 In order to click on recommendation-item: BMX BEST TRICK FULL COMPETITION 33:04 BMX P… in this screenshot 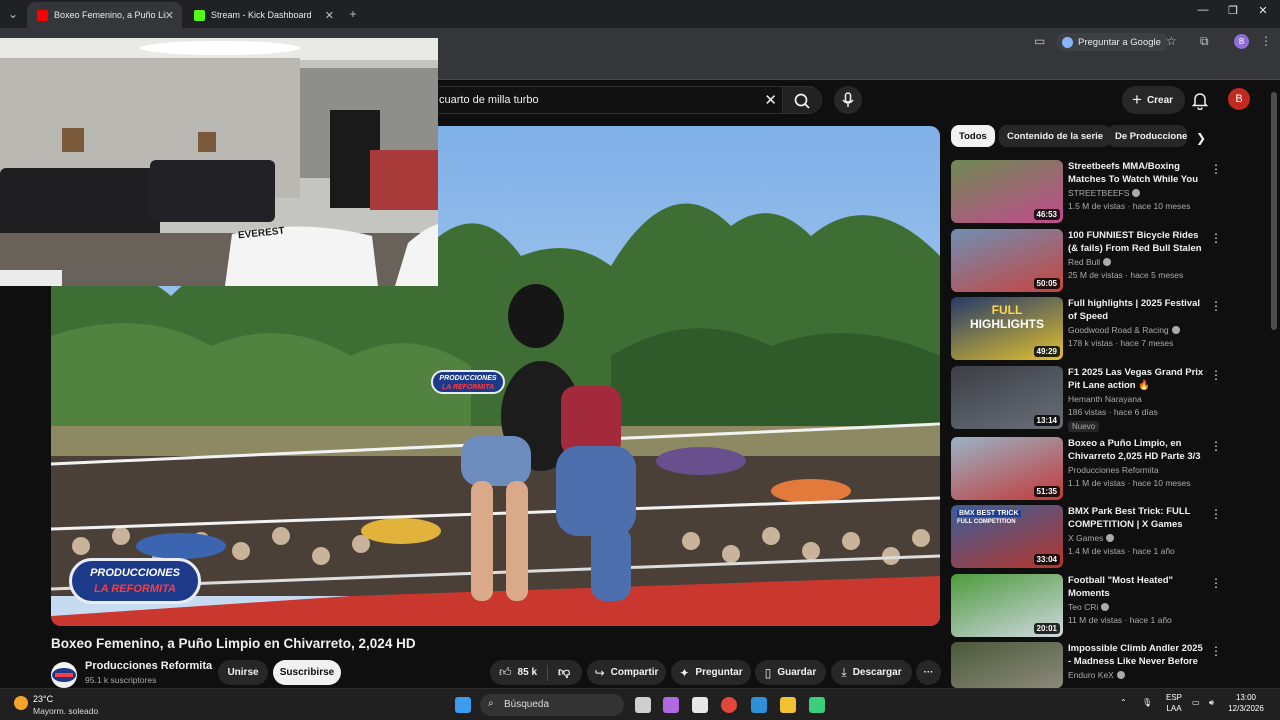, I will do `click(1086, 537)`.